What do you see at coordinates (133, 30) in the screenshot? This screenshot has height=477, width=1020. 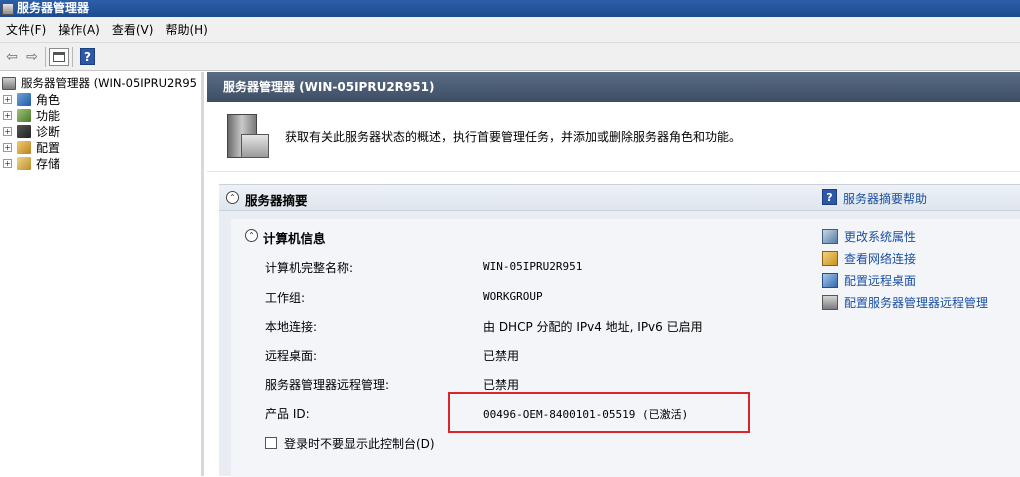 I see `menu-view: 查看(V)` at bounding box center [133, 30].